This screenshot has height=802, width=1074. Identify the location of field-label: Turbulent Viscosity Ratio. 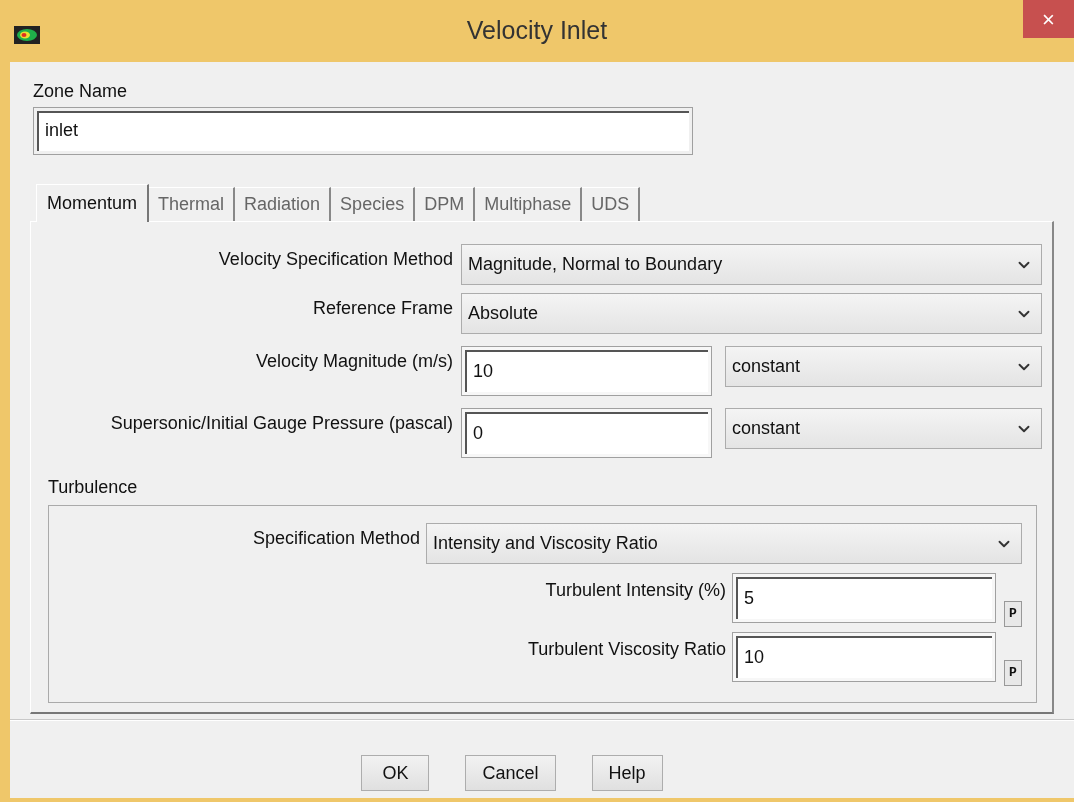
(626, 649).